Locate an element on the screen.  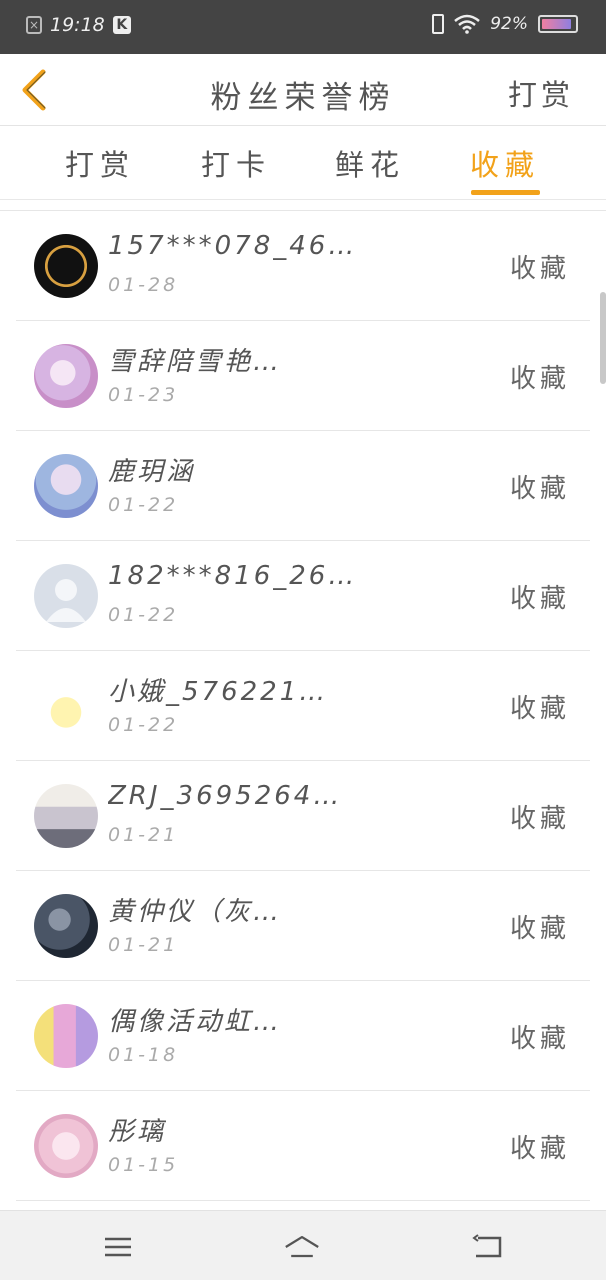
list-item: 偶像活动虹… 01-18 收藏 is located at coordinates (303, 1036).